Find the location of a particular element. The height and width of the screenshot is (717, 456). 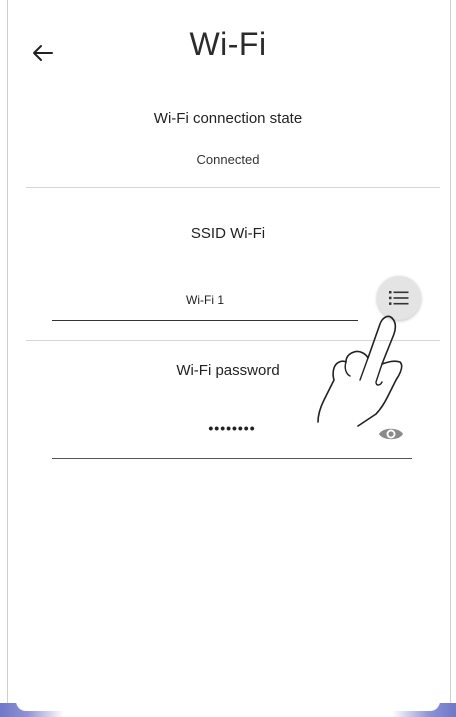

password-label: Wi-Fi password is located at coordinates (228, 370).